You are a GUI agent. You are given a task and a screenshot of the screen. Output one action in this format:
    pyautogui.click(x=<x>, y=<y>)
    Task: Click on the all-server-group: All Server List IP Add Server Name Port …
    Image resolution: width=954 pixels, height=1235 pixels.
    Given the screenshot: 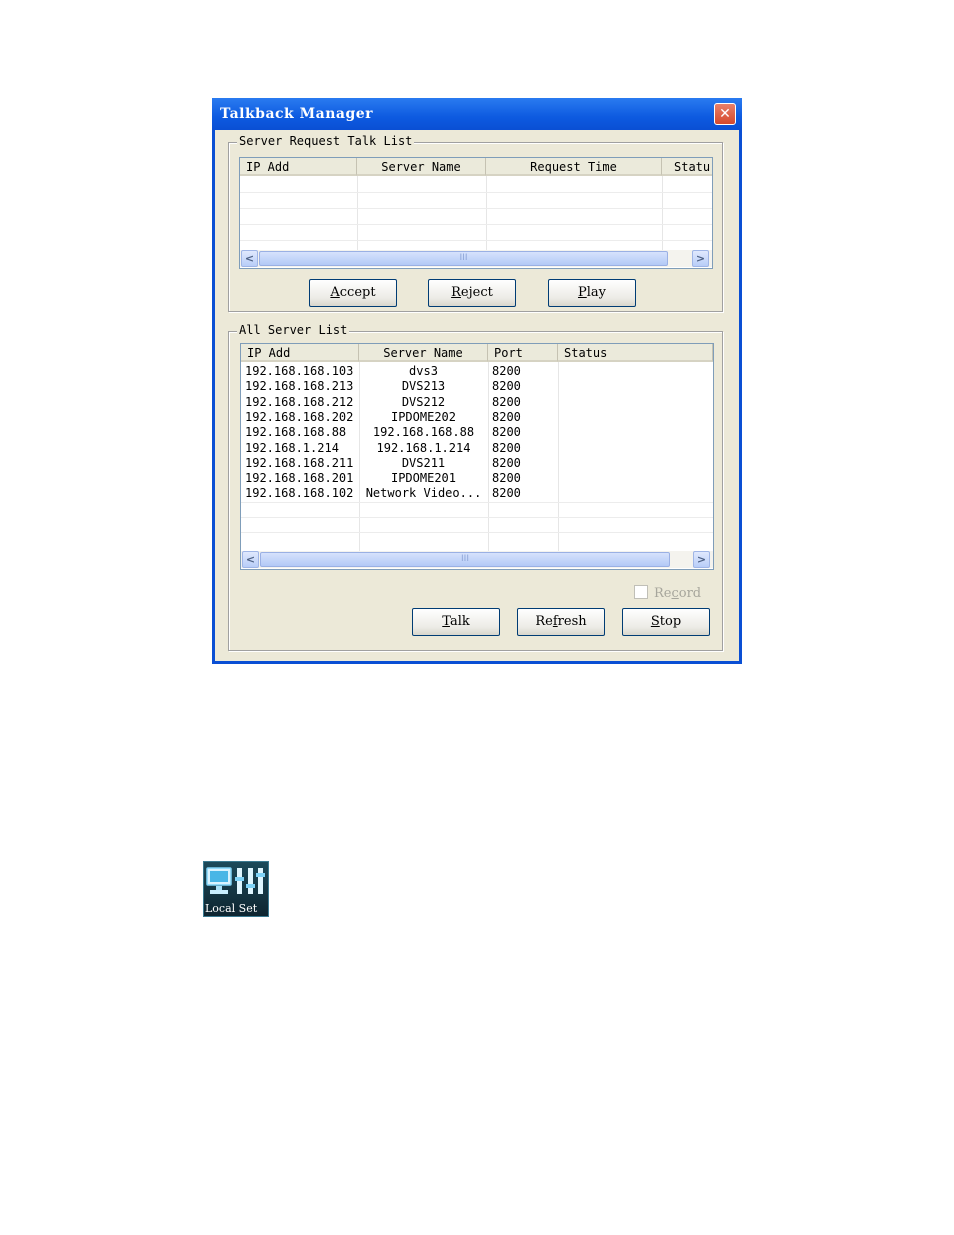 What is the action you would take?
    pyautogui.click(x=475, y=487)
    